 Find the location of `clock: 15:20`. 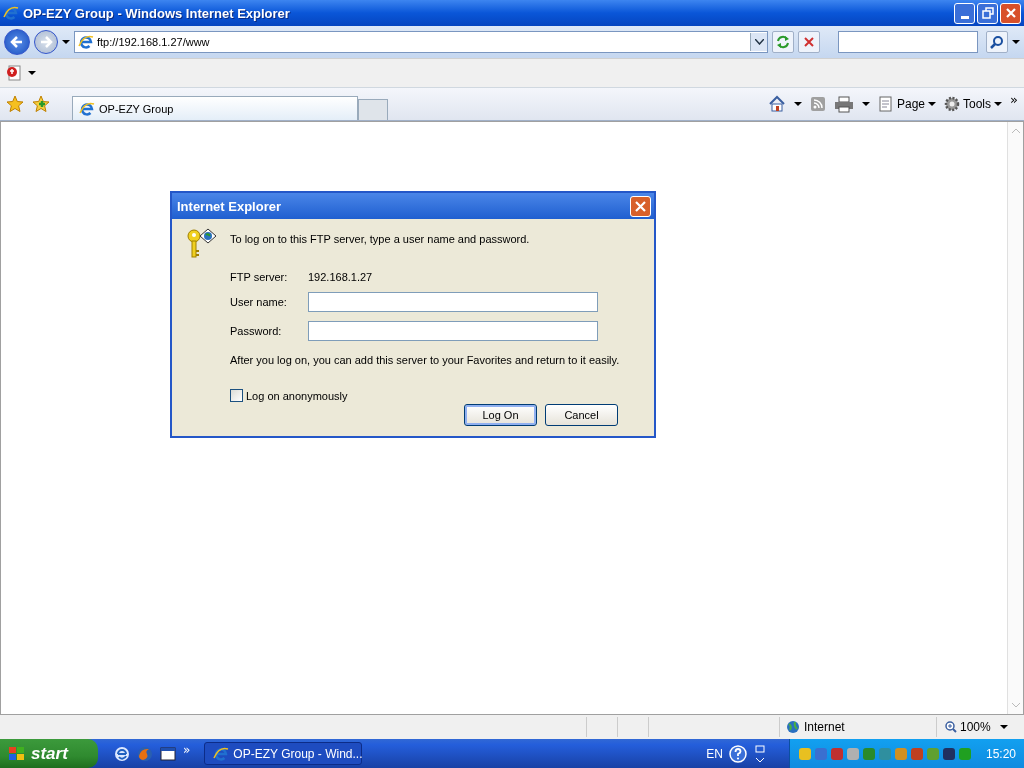

clock: 15:20 is located at coordinates (1000, 753).